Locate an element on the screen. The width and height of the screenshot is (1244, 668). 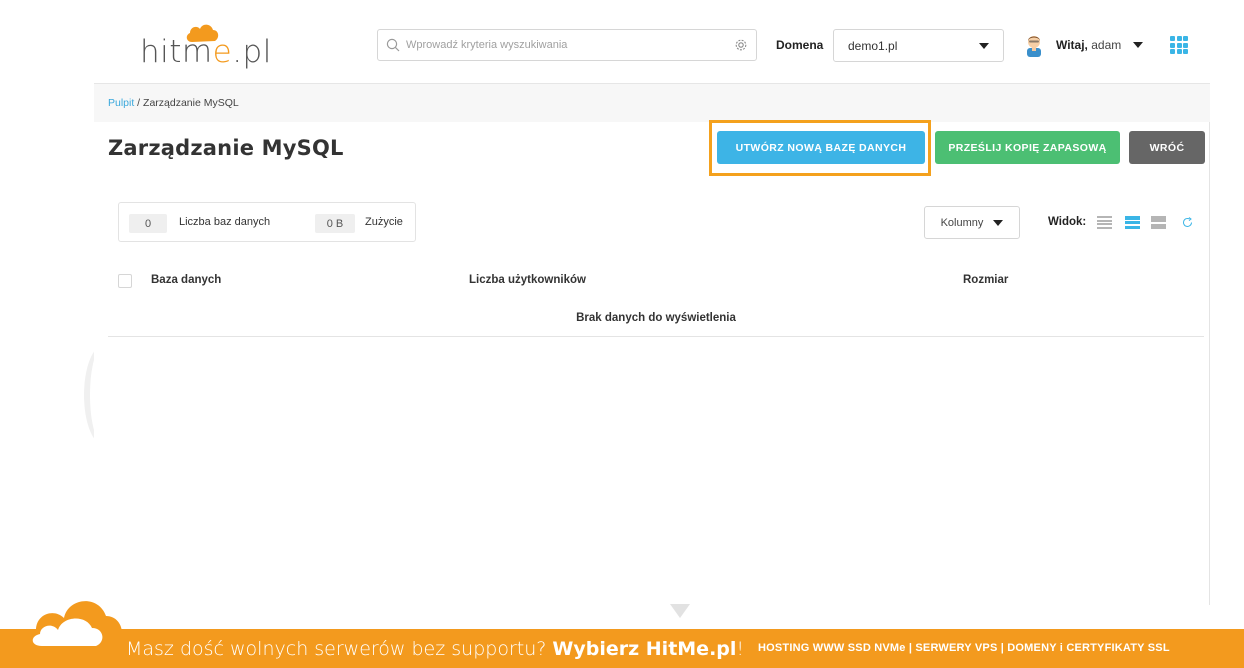
top-header: hitme.pl Domena demo1.pl Witaj, ada is located at coordinates (652, 42).